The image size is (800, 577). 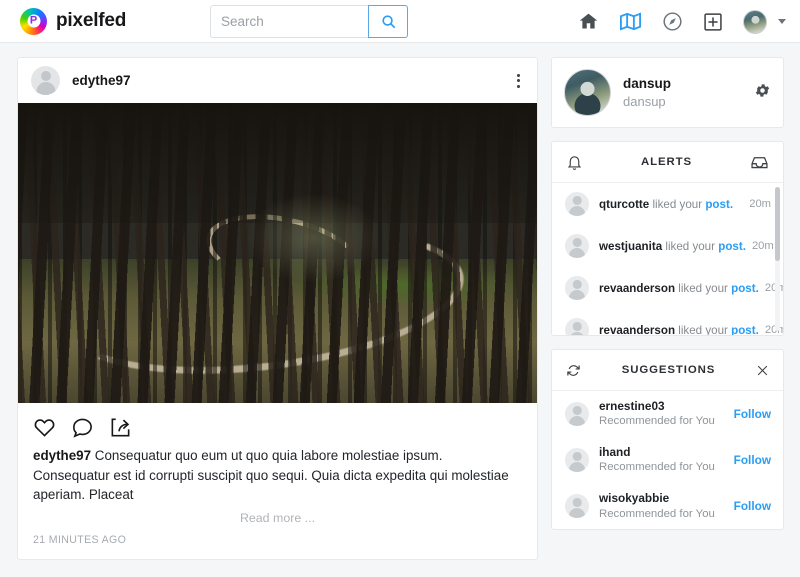 I want to click on navbar-avatar, so click(x=755, y=21).